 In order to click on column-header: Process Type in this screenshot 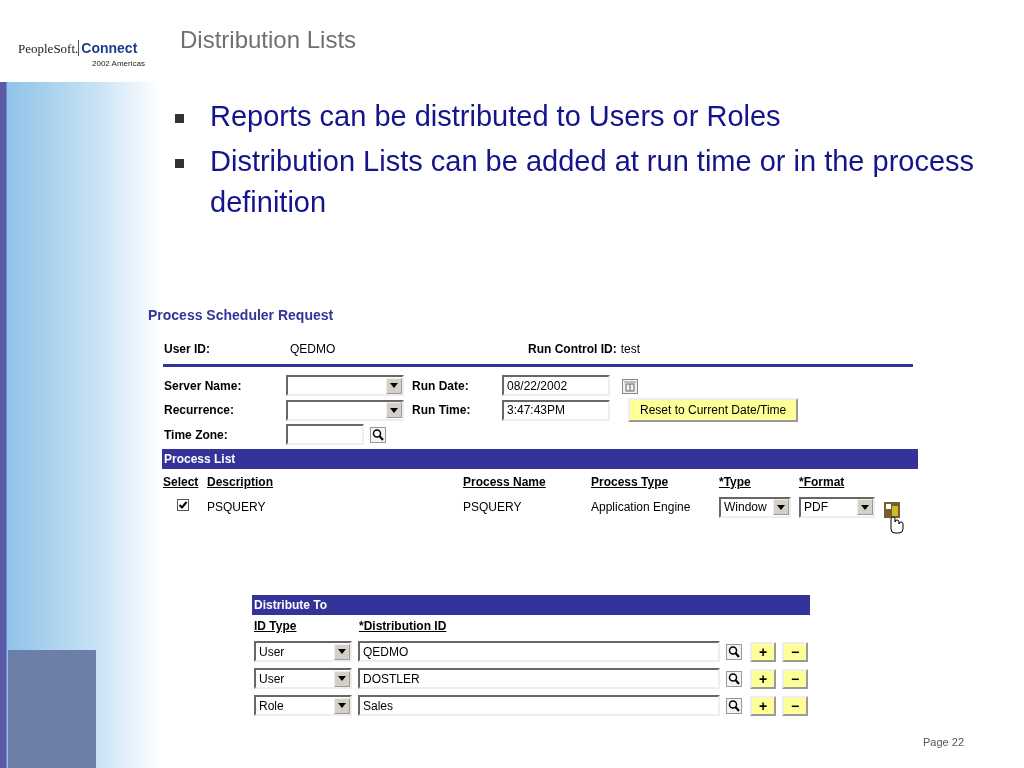, I will do `click(630, 482)`.